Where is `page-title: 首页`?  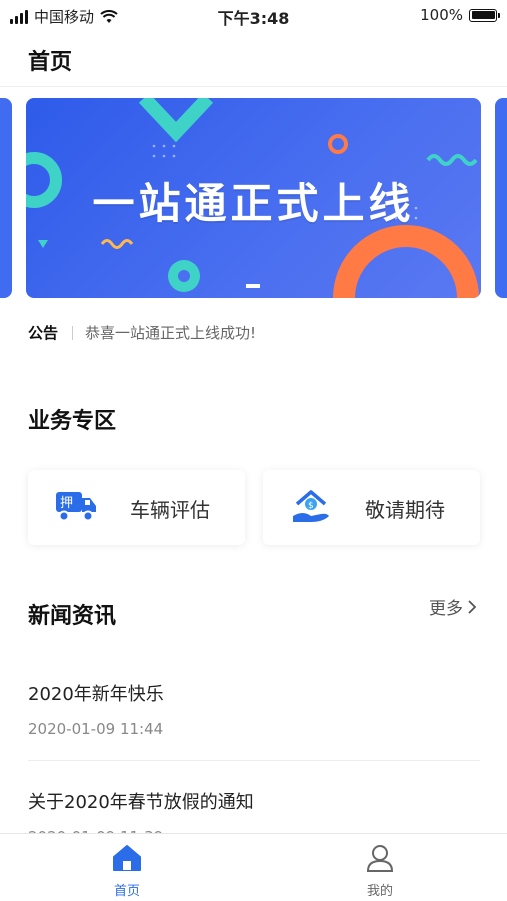 page-title: 首页 is located at coordinates (50, 62).